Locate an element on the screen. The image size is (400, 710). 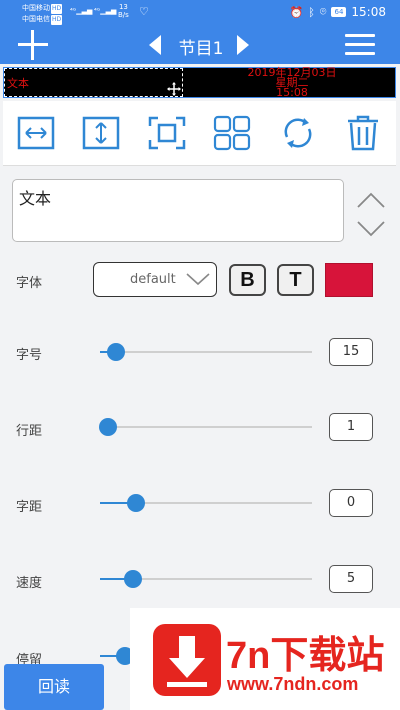
watermark-site: www.7ndn.com is located at coordinates (293, 684).